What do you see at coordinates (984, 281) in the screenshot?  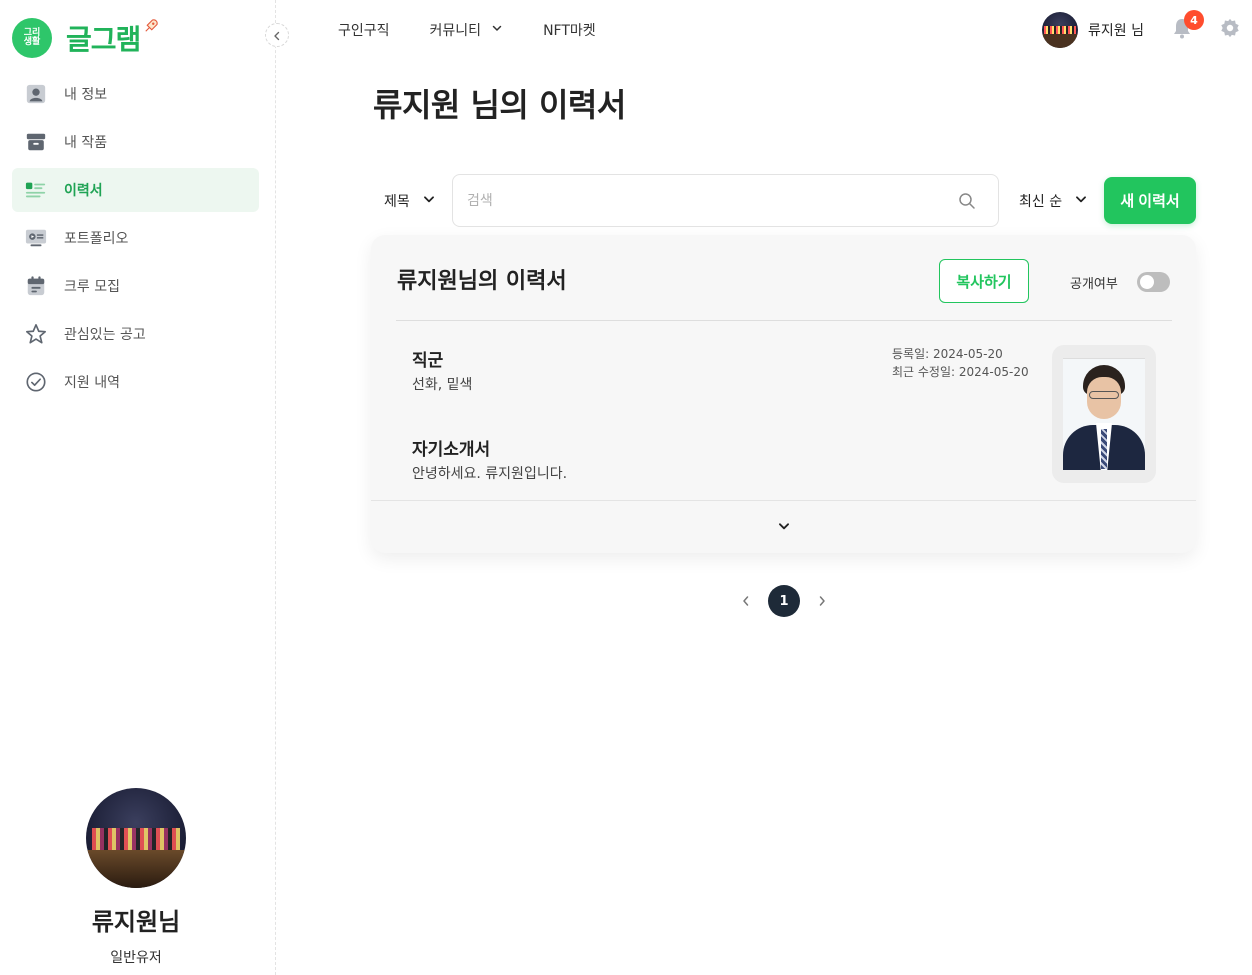 I see `copy-button: 복사하기` at bounding box center [984, 281].